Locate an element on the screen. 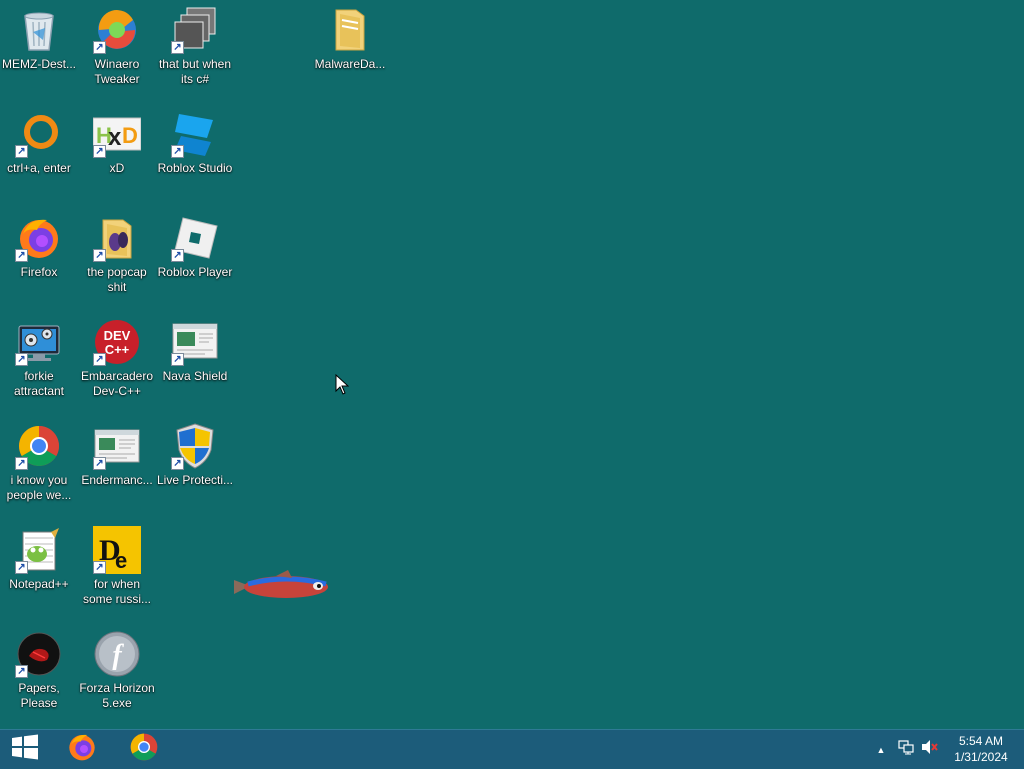 This screenshot has height=769, width=1024. desktop-icon-dev-cpp: DEV C++ ↗ Embarcadero Dev-C++ is located at coordinates (117, 355).